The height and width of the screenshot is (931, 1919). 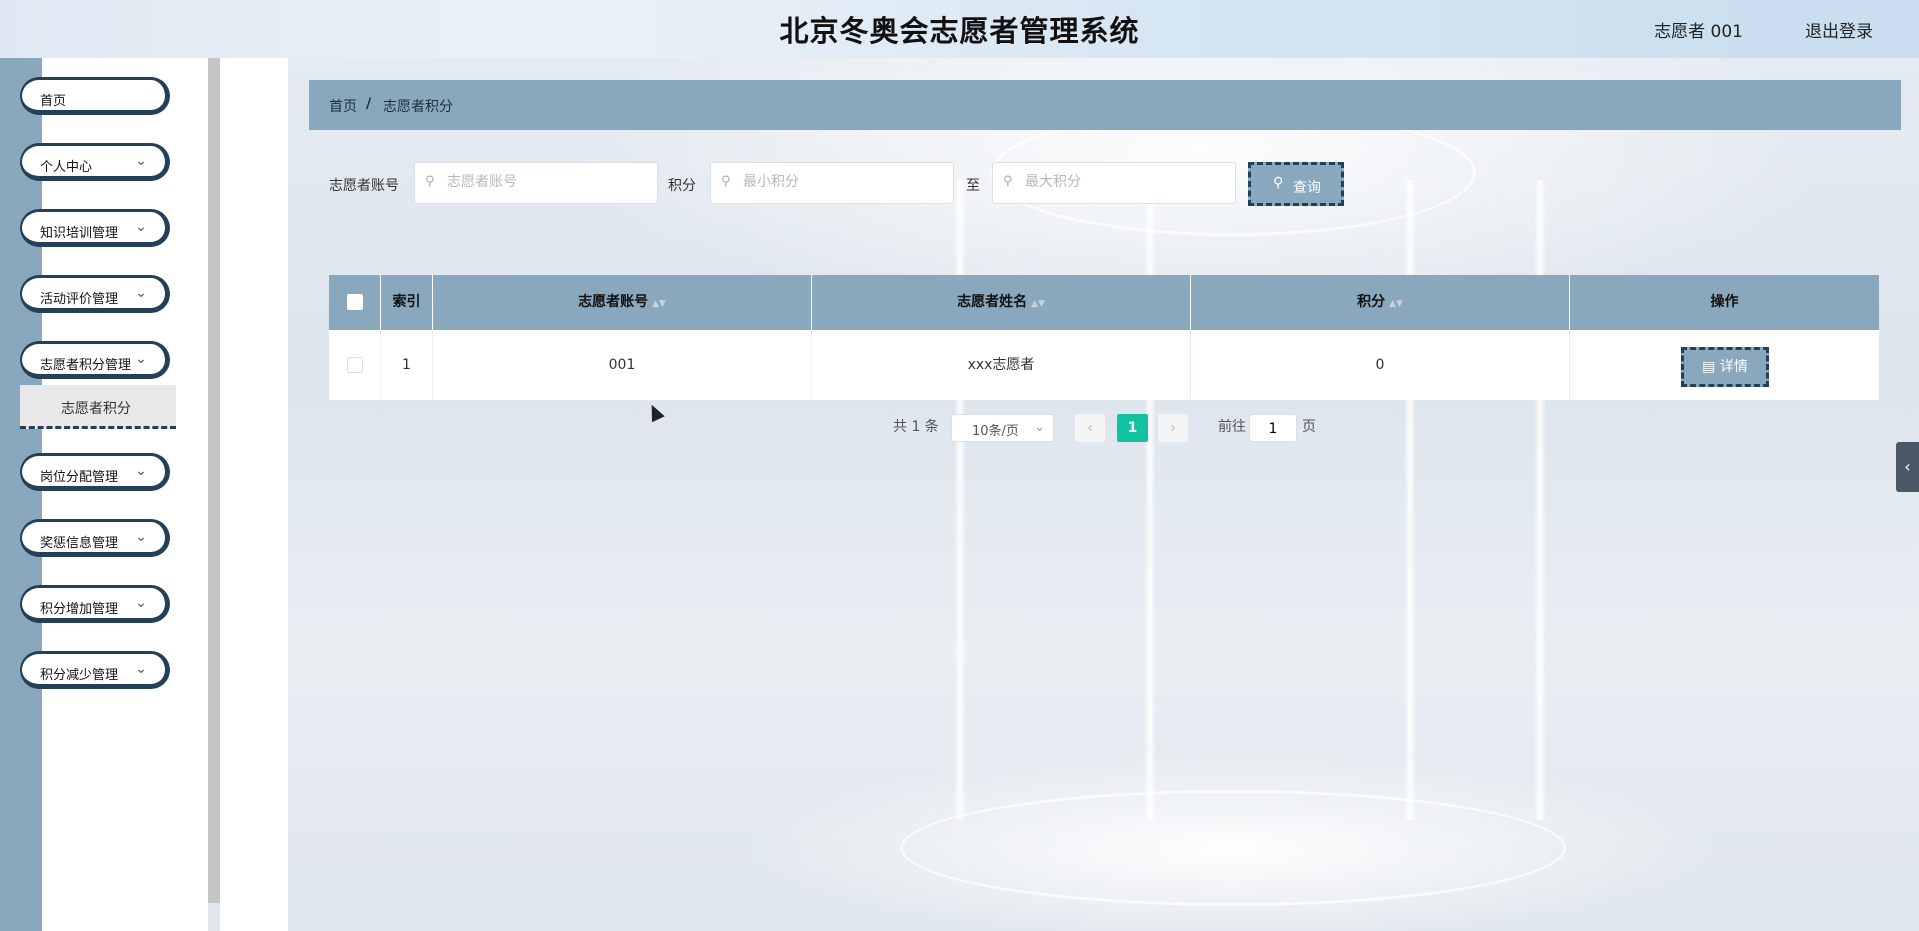 I want to click on table-header: 索引 志愿者账号 ▲▼ 志愿者姓名 ▲▼ 积分 ▲▼ 操作, so click(x=1104, y=302).